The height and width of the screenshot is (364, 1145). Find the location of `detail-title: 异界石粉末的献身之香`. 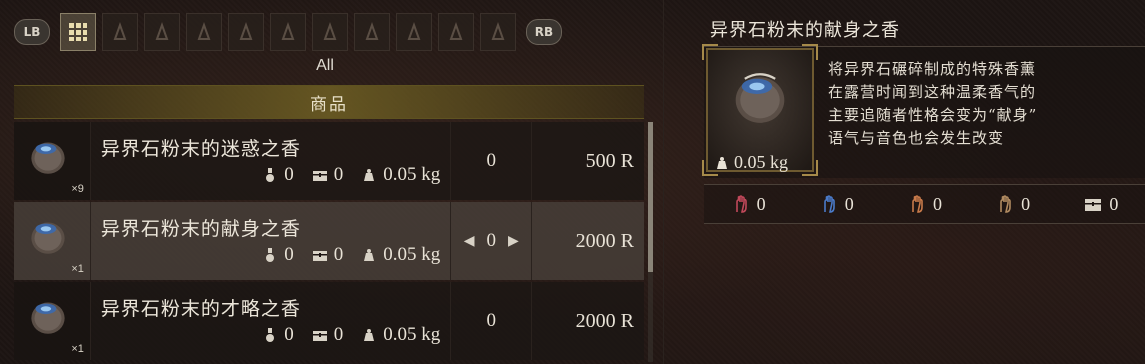

detail-title: 异界石粉末的献身之香 is located at coordinates (805, 30).